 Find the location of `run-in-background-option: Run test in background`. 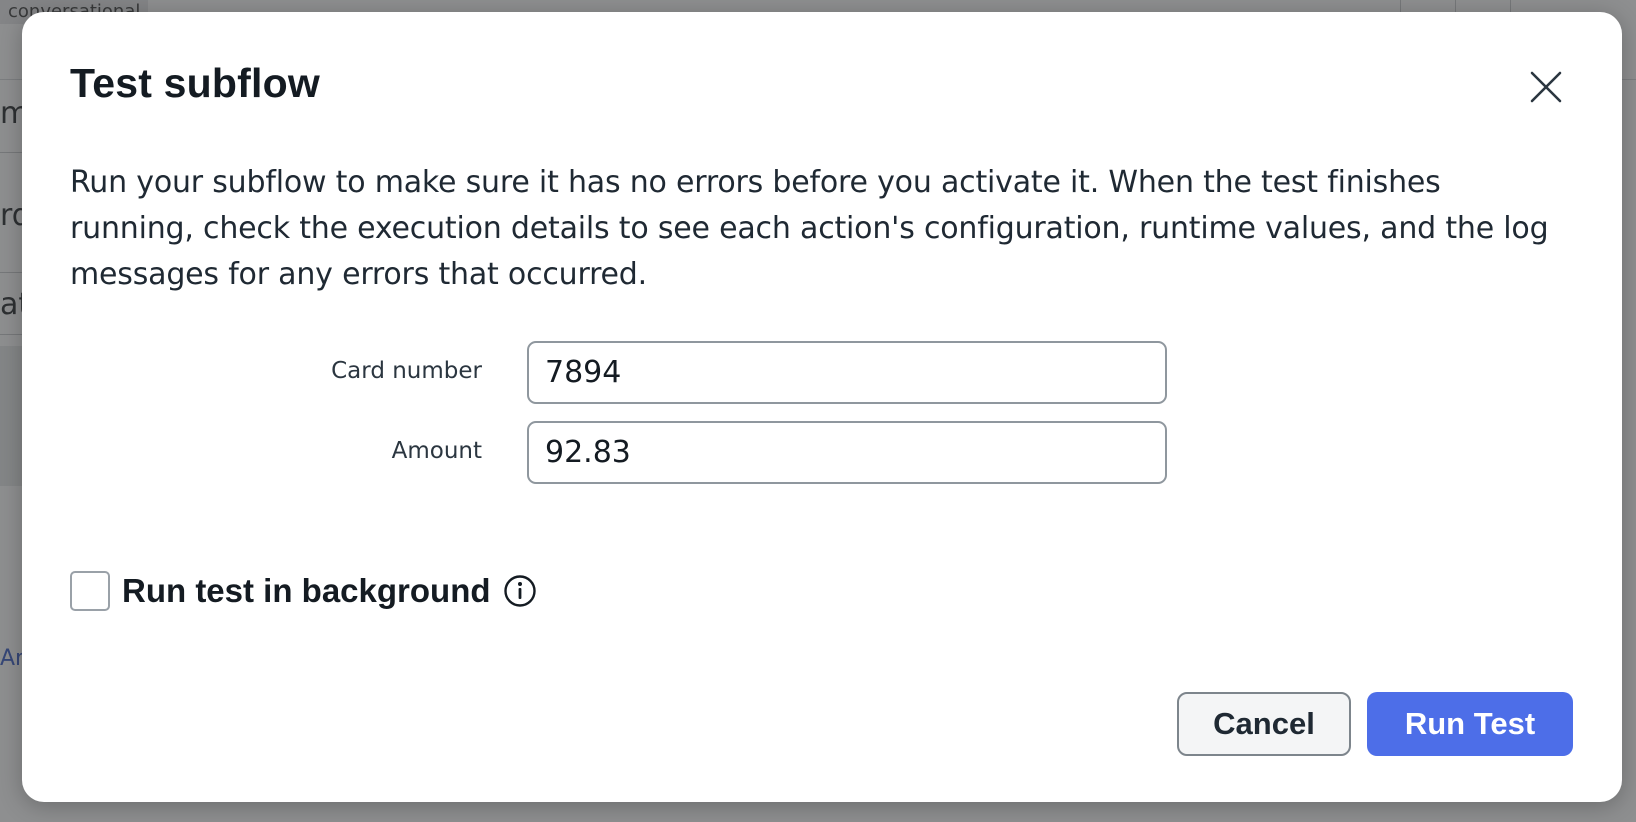

run-in-background-option: Run test in background is located at coordinates (303, 591).